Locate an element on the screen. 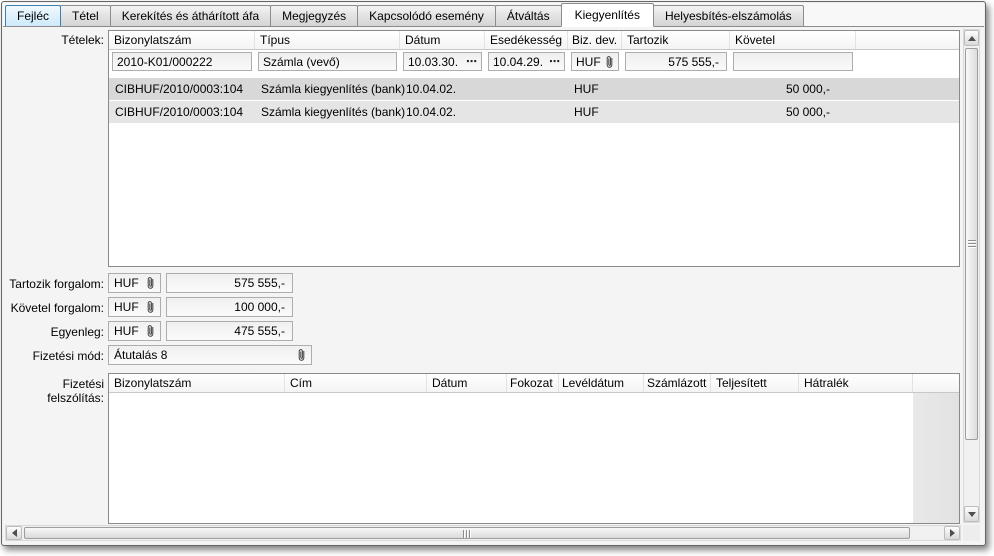  scroll-down-button is located at coordinates (971, 514).